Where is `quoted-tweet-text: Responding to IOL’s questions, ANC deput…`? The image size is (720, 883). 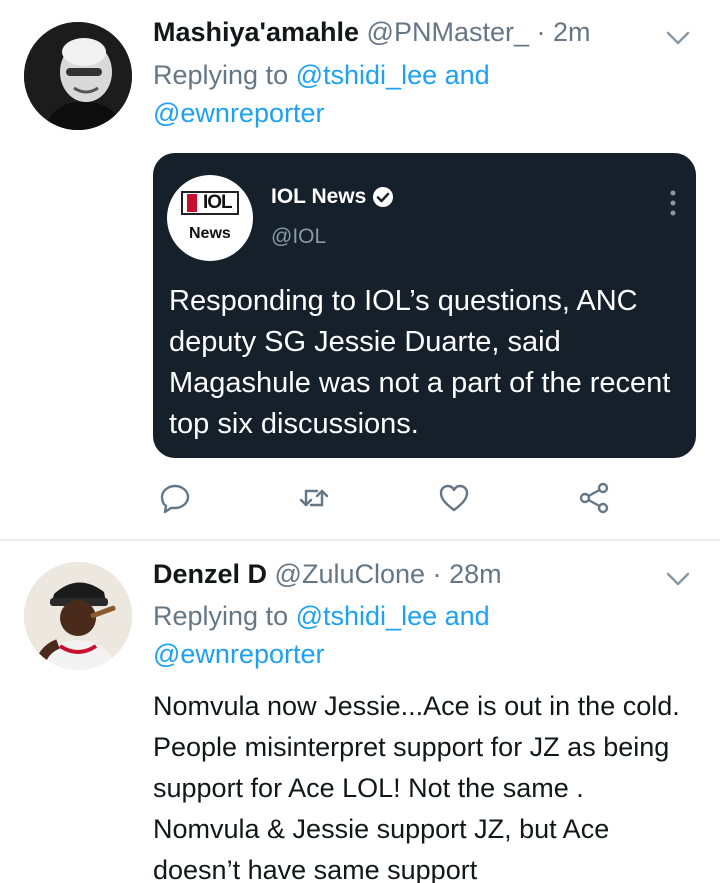
quoted-tweet-text: Responding to IOL’s questions, ANC deput… is located at coordinates (420, 362).